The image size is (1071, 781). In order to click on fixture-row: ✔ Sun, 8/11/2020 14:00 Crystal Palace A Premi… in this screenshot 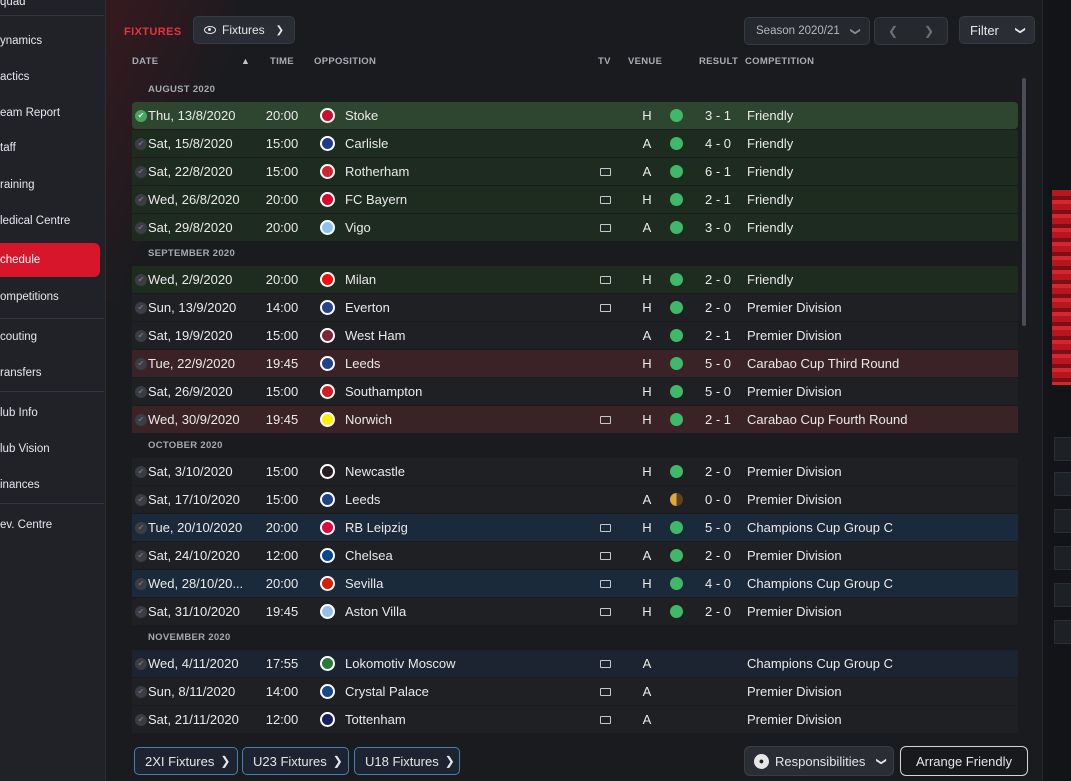, I will do `click(575, 691)`.